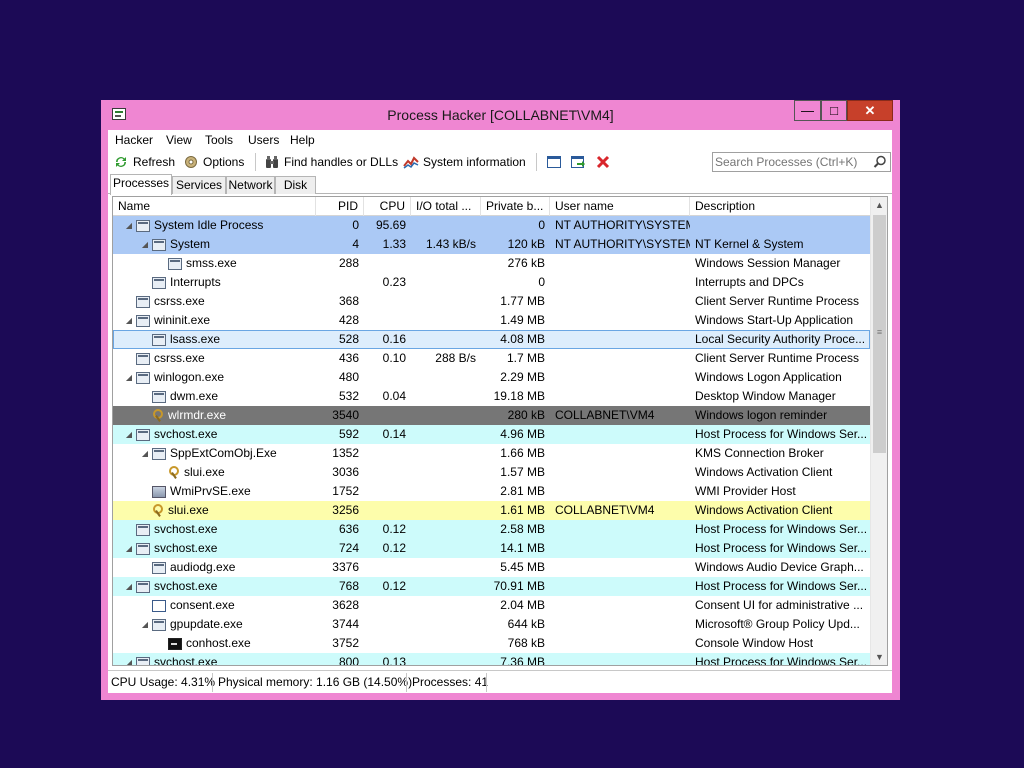 The image size is (1024, 768). I want to click on process-cpu, so click(387, 472).